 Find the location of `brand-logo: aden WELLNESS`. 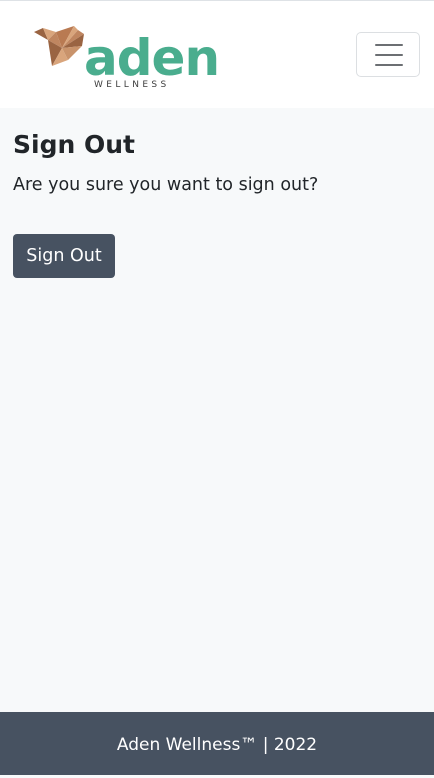

brand-logo: aden WELLNESS is located at coordinates (139, 56).